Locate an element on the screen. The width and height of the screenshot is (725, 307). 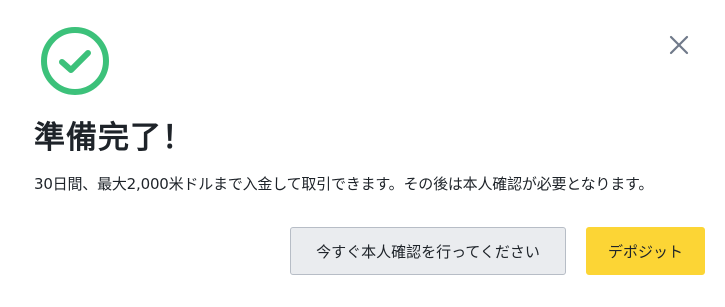
close-icon is located at coordinates (679, 45).